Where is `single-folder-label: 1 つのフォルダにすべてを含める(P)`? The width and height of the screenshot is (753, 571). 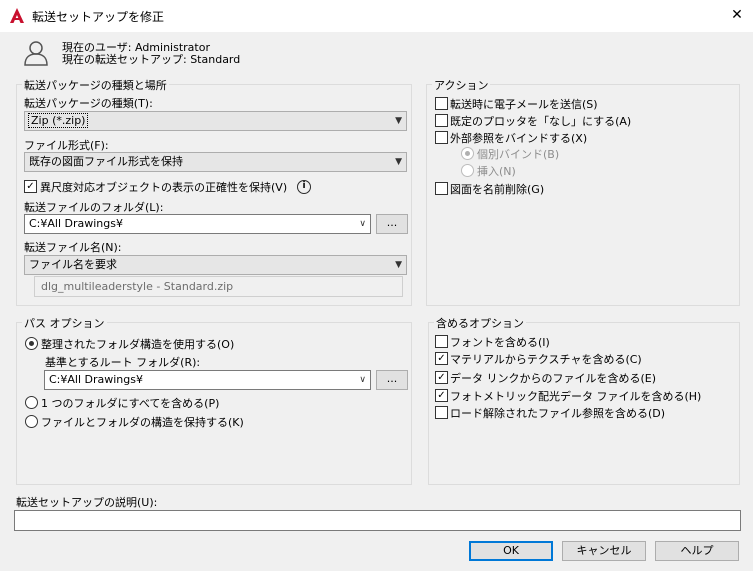
single-folder-label: 1 つのフォルダにすべてを含める(P) is located at coordinates (130, 403).